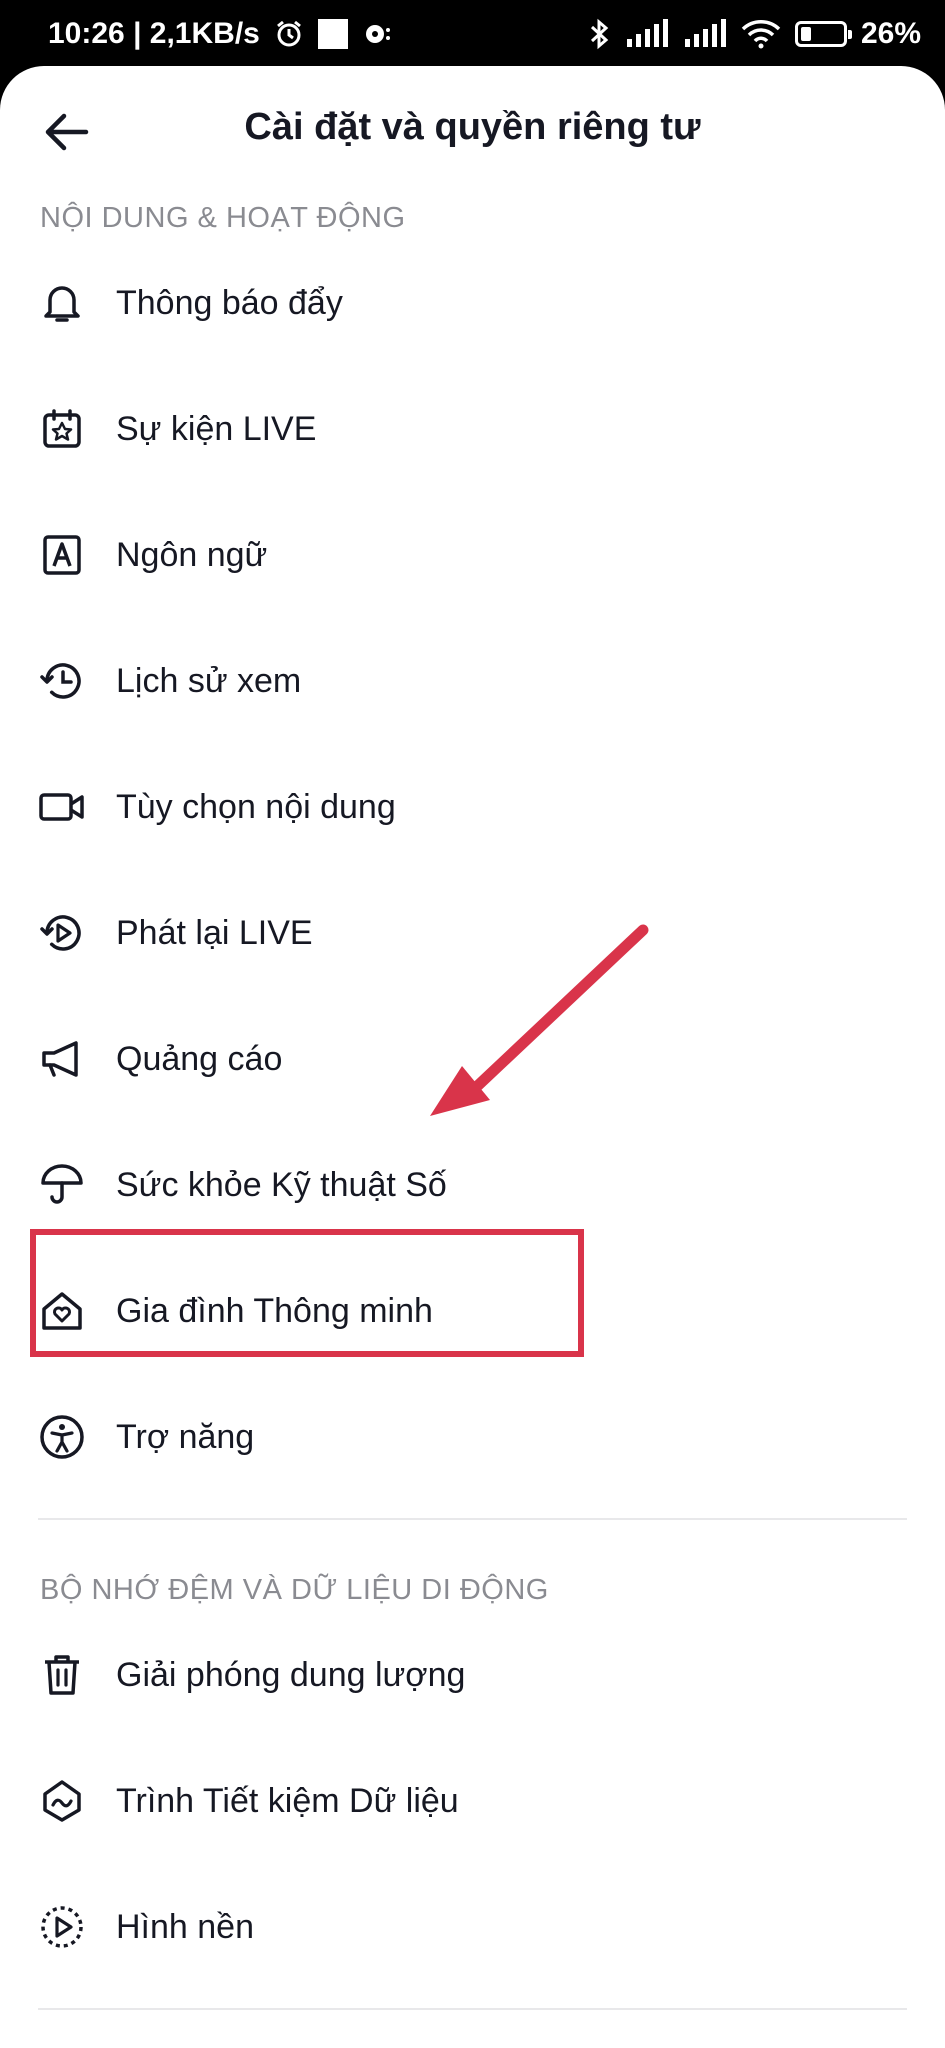 Image resolution: width=945 pixels, height=2048 pixels. What do you see at coordinates (472, 1437) in the screenshot?
I see `list-item: Trợ năng` at bounding box center [472, 1437].